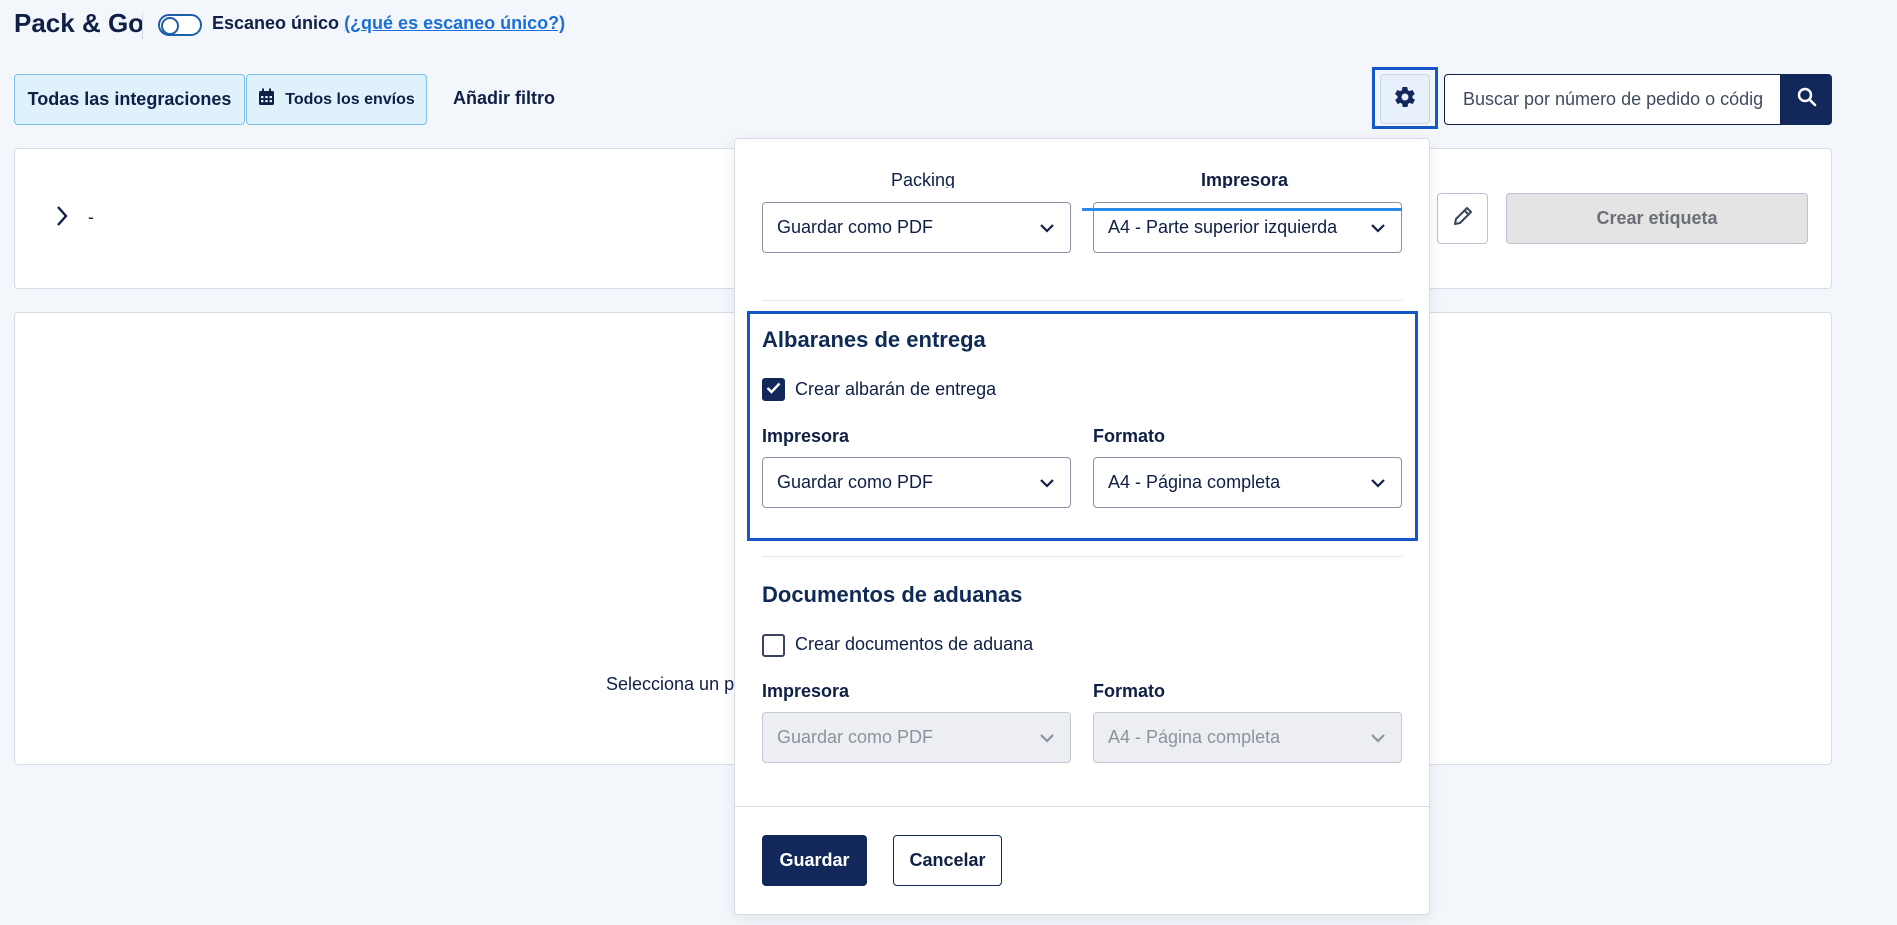  What do you see at coordinates (1223, 227) in the screenshot?
I see `label-format-value: A4 - Parte superior izquierda` at bounding box center [1223, 227].